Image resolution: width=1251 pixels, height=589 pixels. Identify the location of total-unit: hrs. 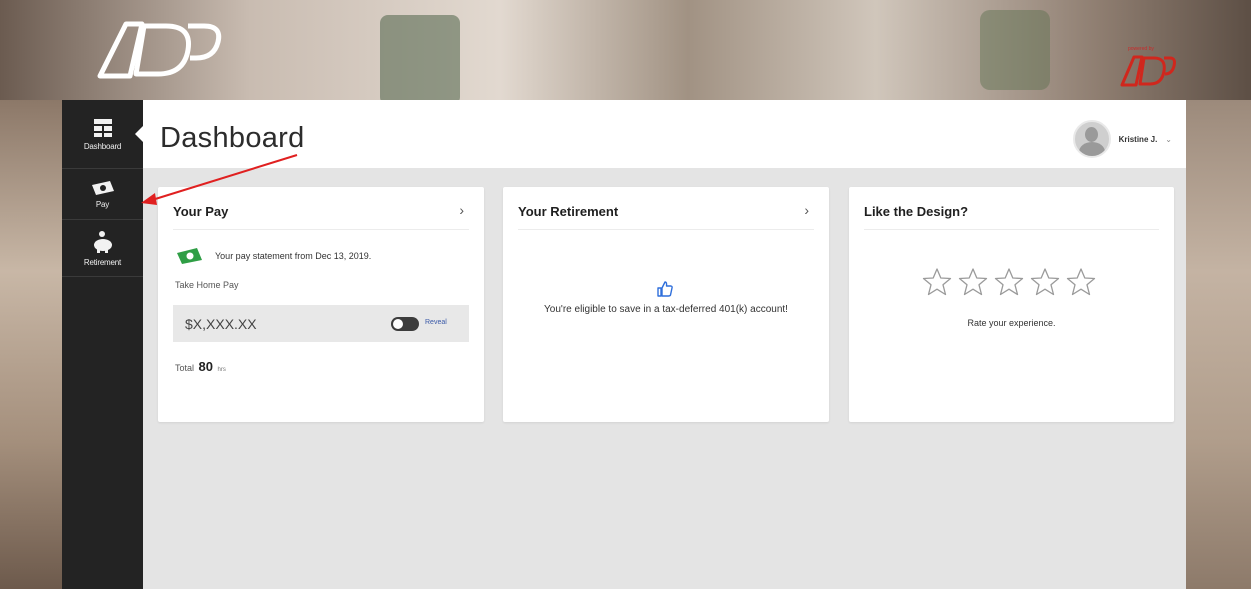
(221, 370).